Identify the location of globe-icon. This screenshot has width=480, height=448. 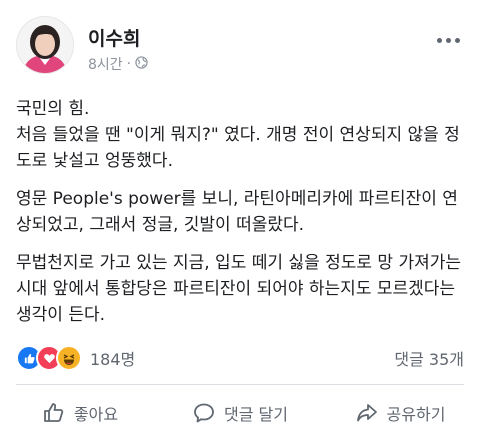
(141, 64).